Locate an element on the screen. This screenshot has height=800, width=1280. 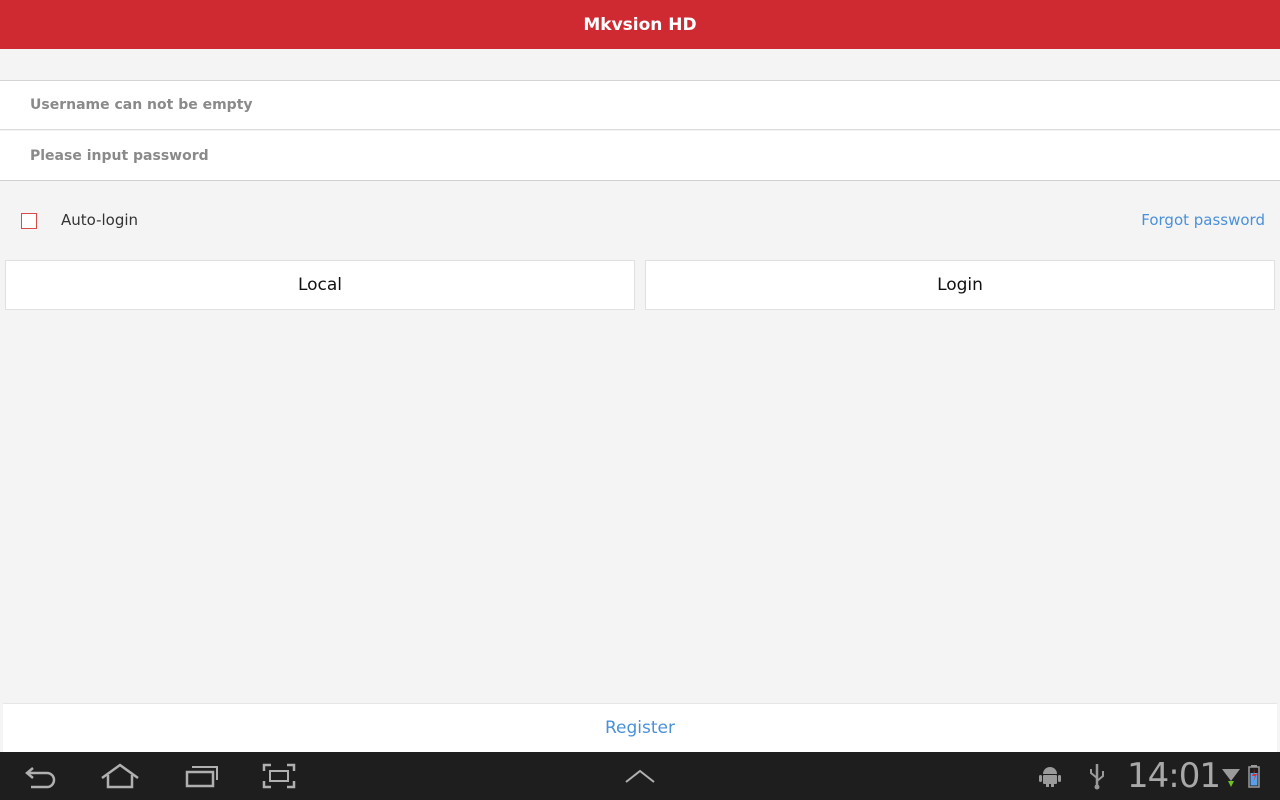
register-label: Register is located at coordinates (640, 728).